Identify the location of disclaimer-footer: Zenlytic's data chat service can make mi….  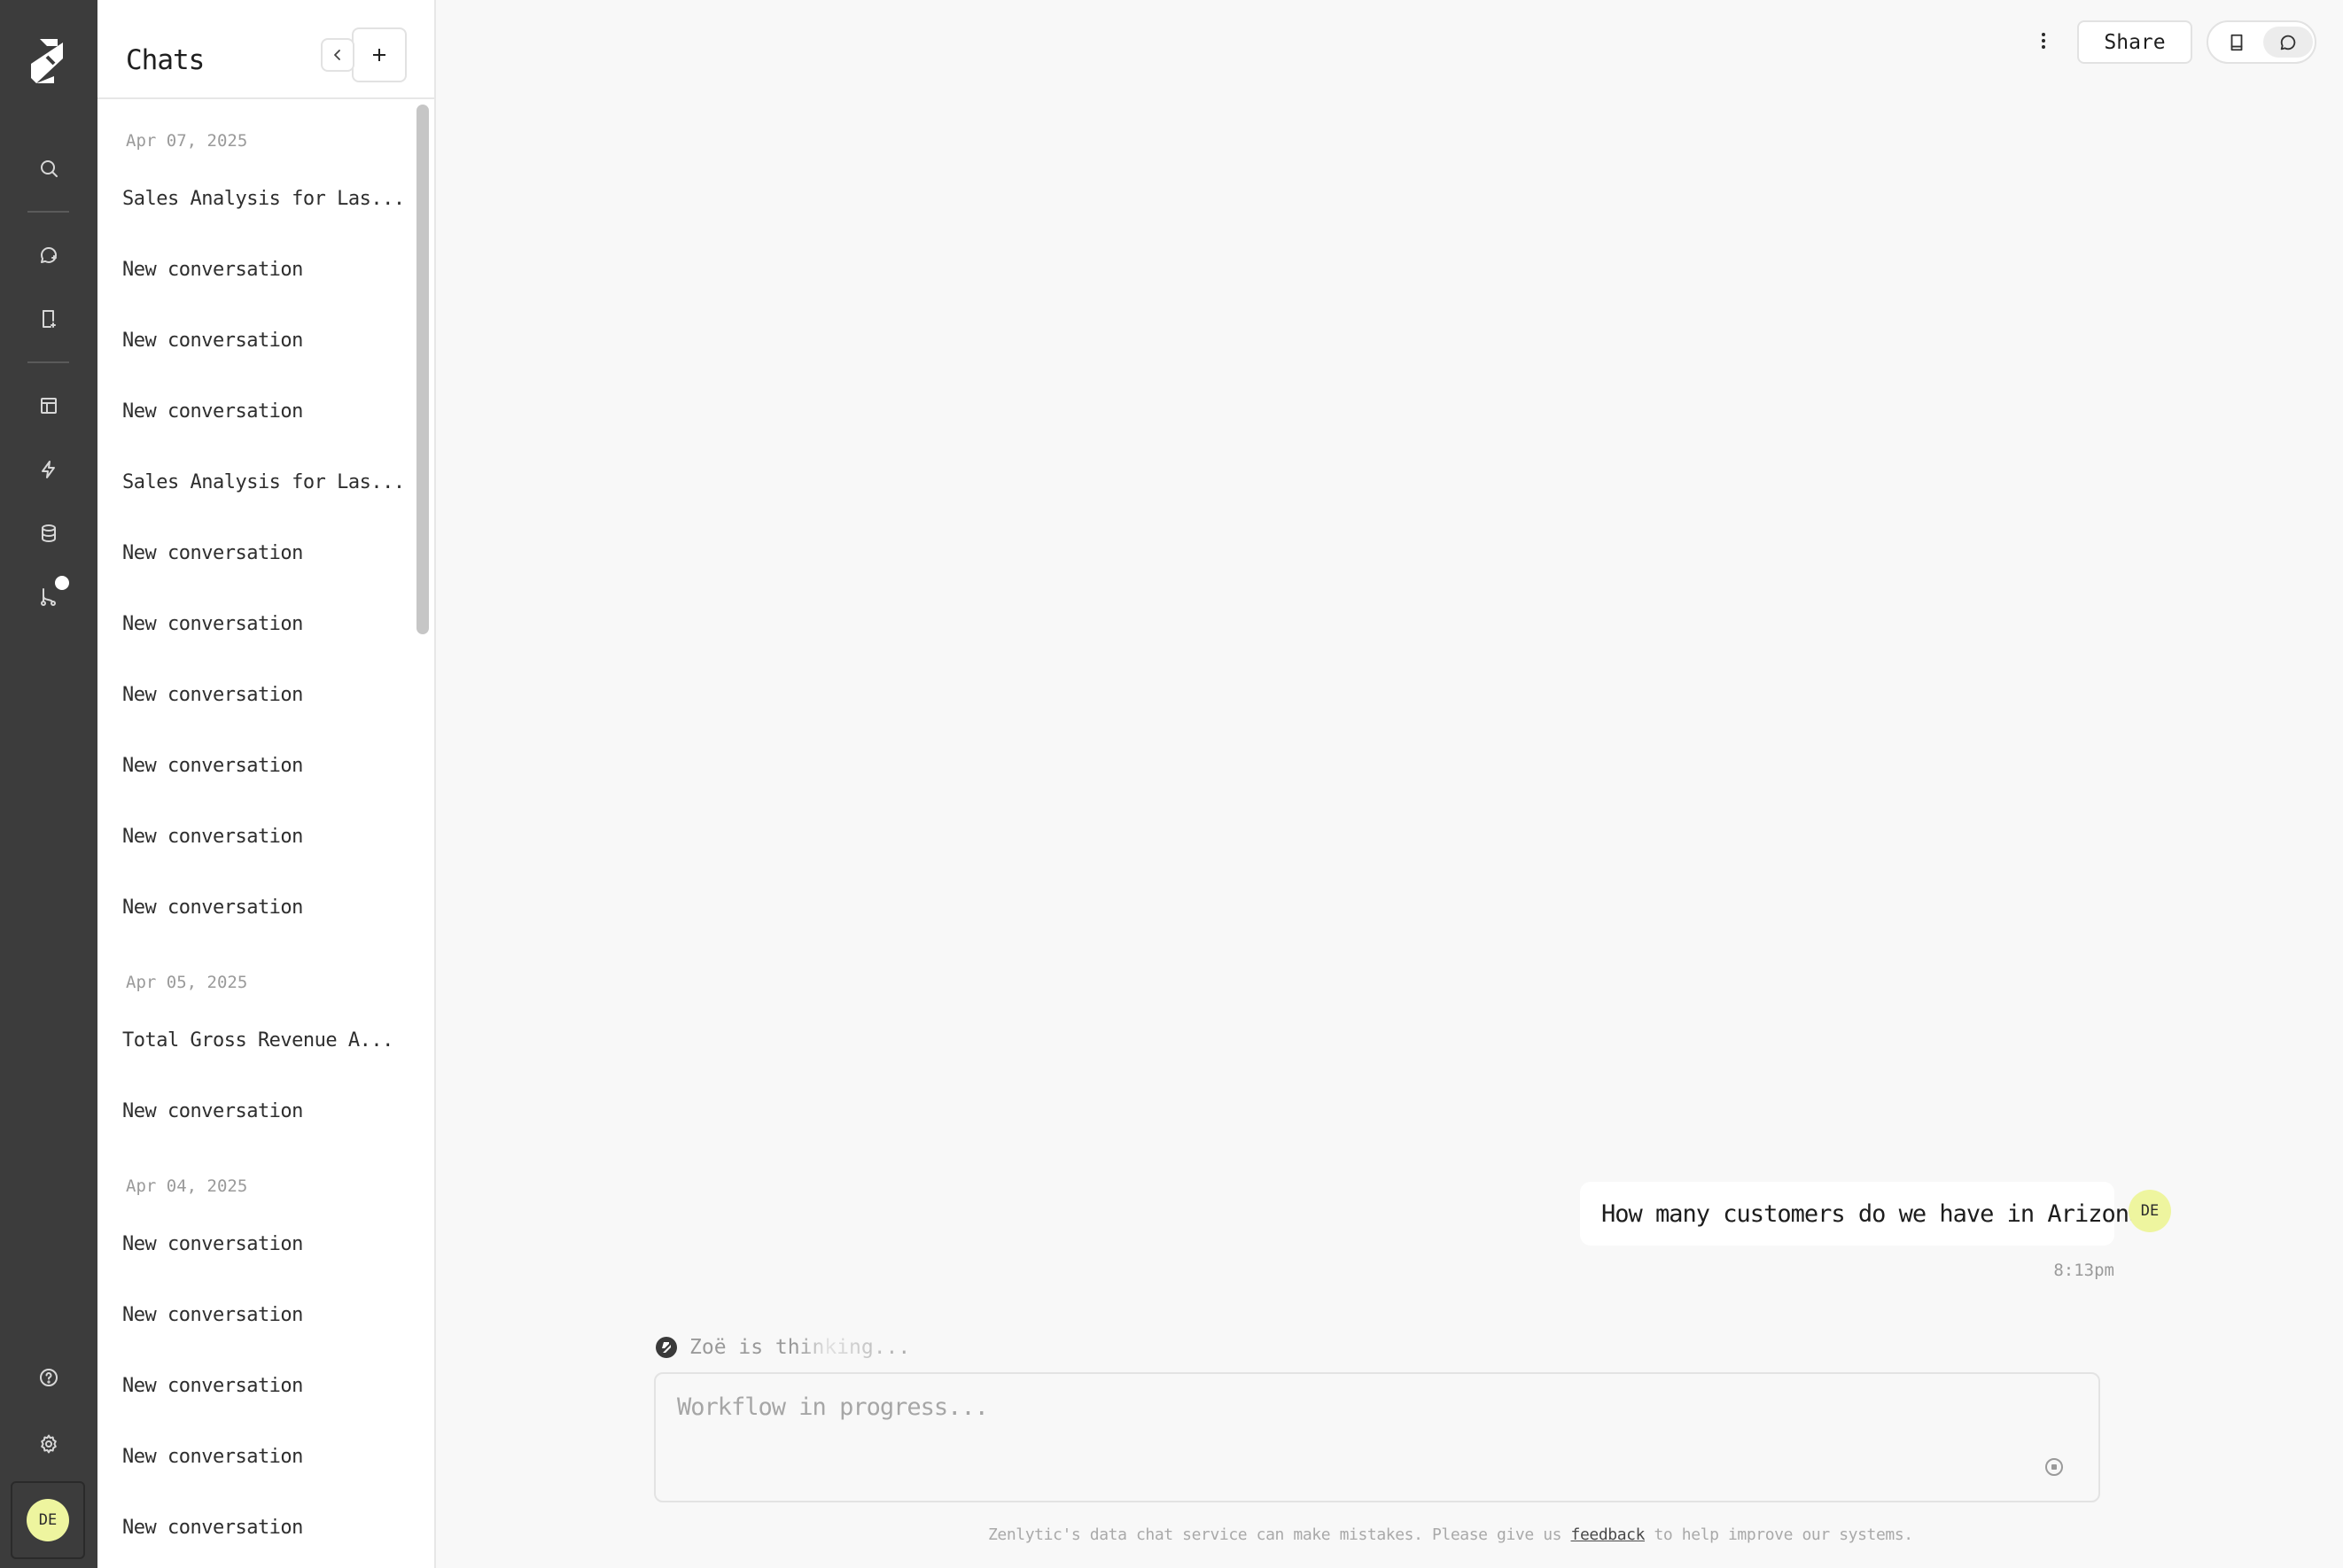
(1450, 1534).